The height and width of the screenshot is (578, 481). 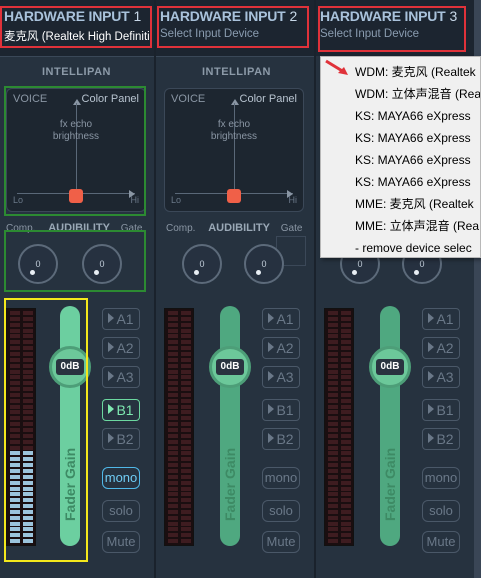 What do you see at coordinates (414, 204) in the screenshot?
I see `menu-item: MME: 麦克风 (Realtek` at bounding box center [414, 204].